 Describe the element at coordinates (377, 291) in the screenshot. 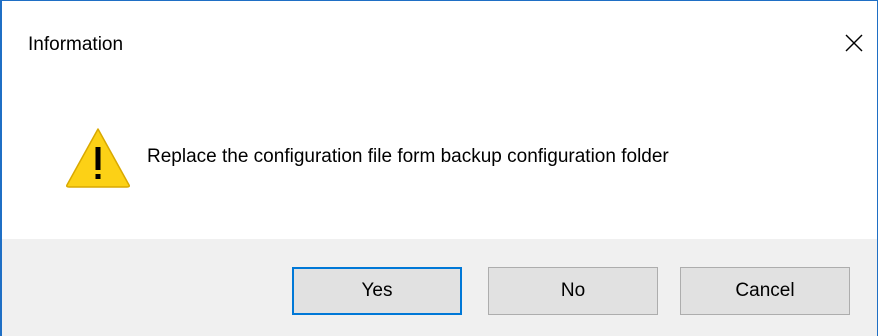

I see `yes-button: Yes` at that location.